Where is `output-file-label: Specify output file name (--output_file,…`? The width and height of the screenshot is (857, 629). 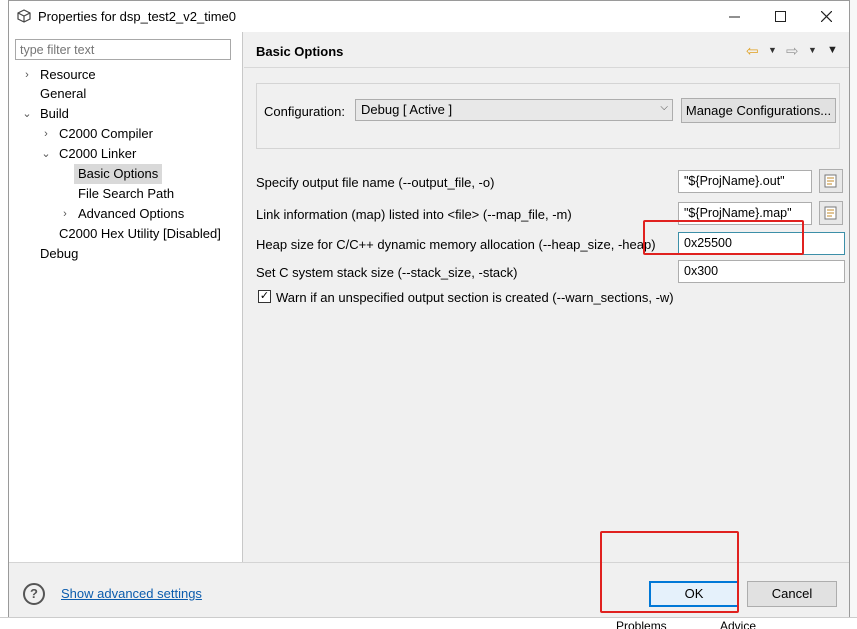
output-file-label: Specify output file name (--output_file,… is located at coordinates (375, 182).